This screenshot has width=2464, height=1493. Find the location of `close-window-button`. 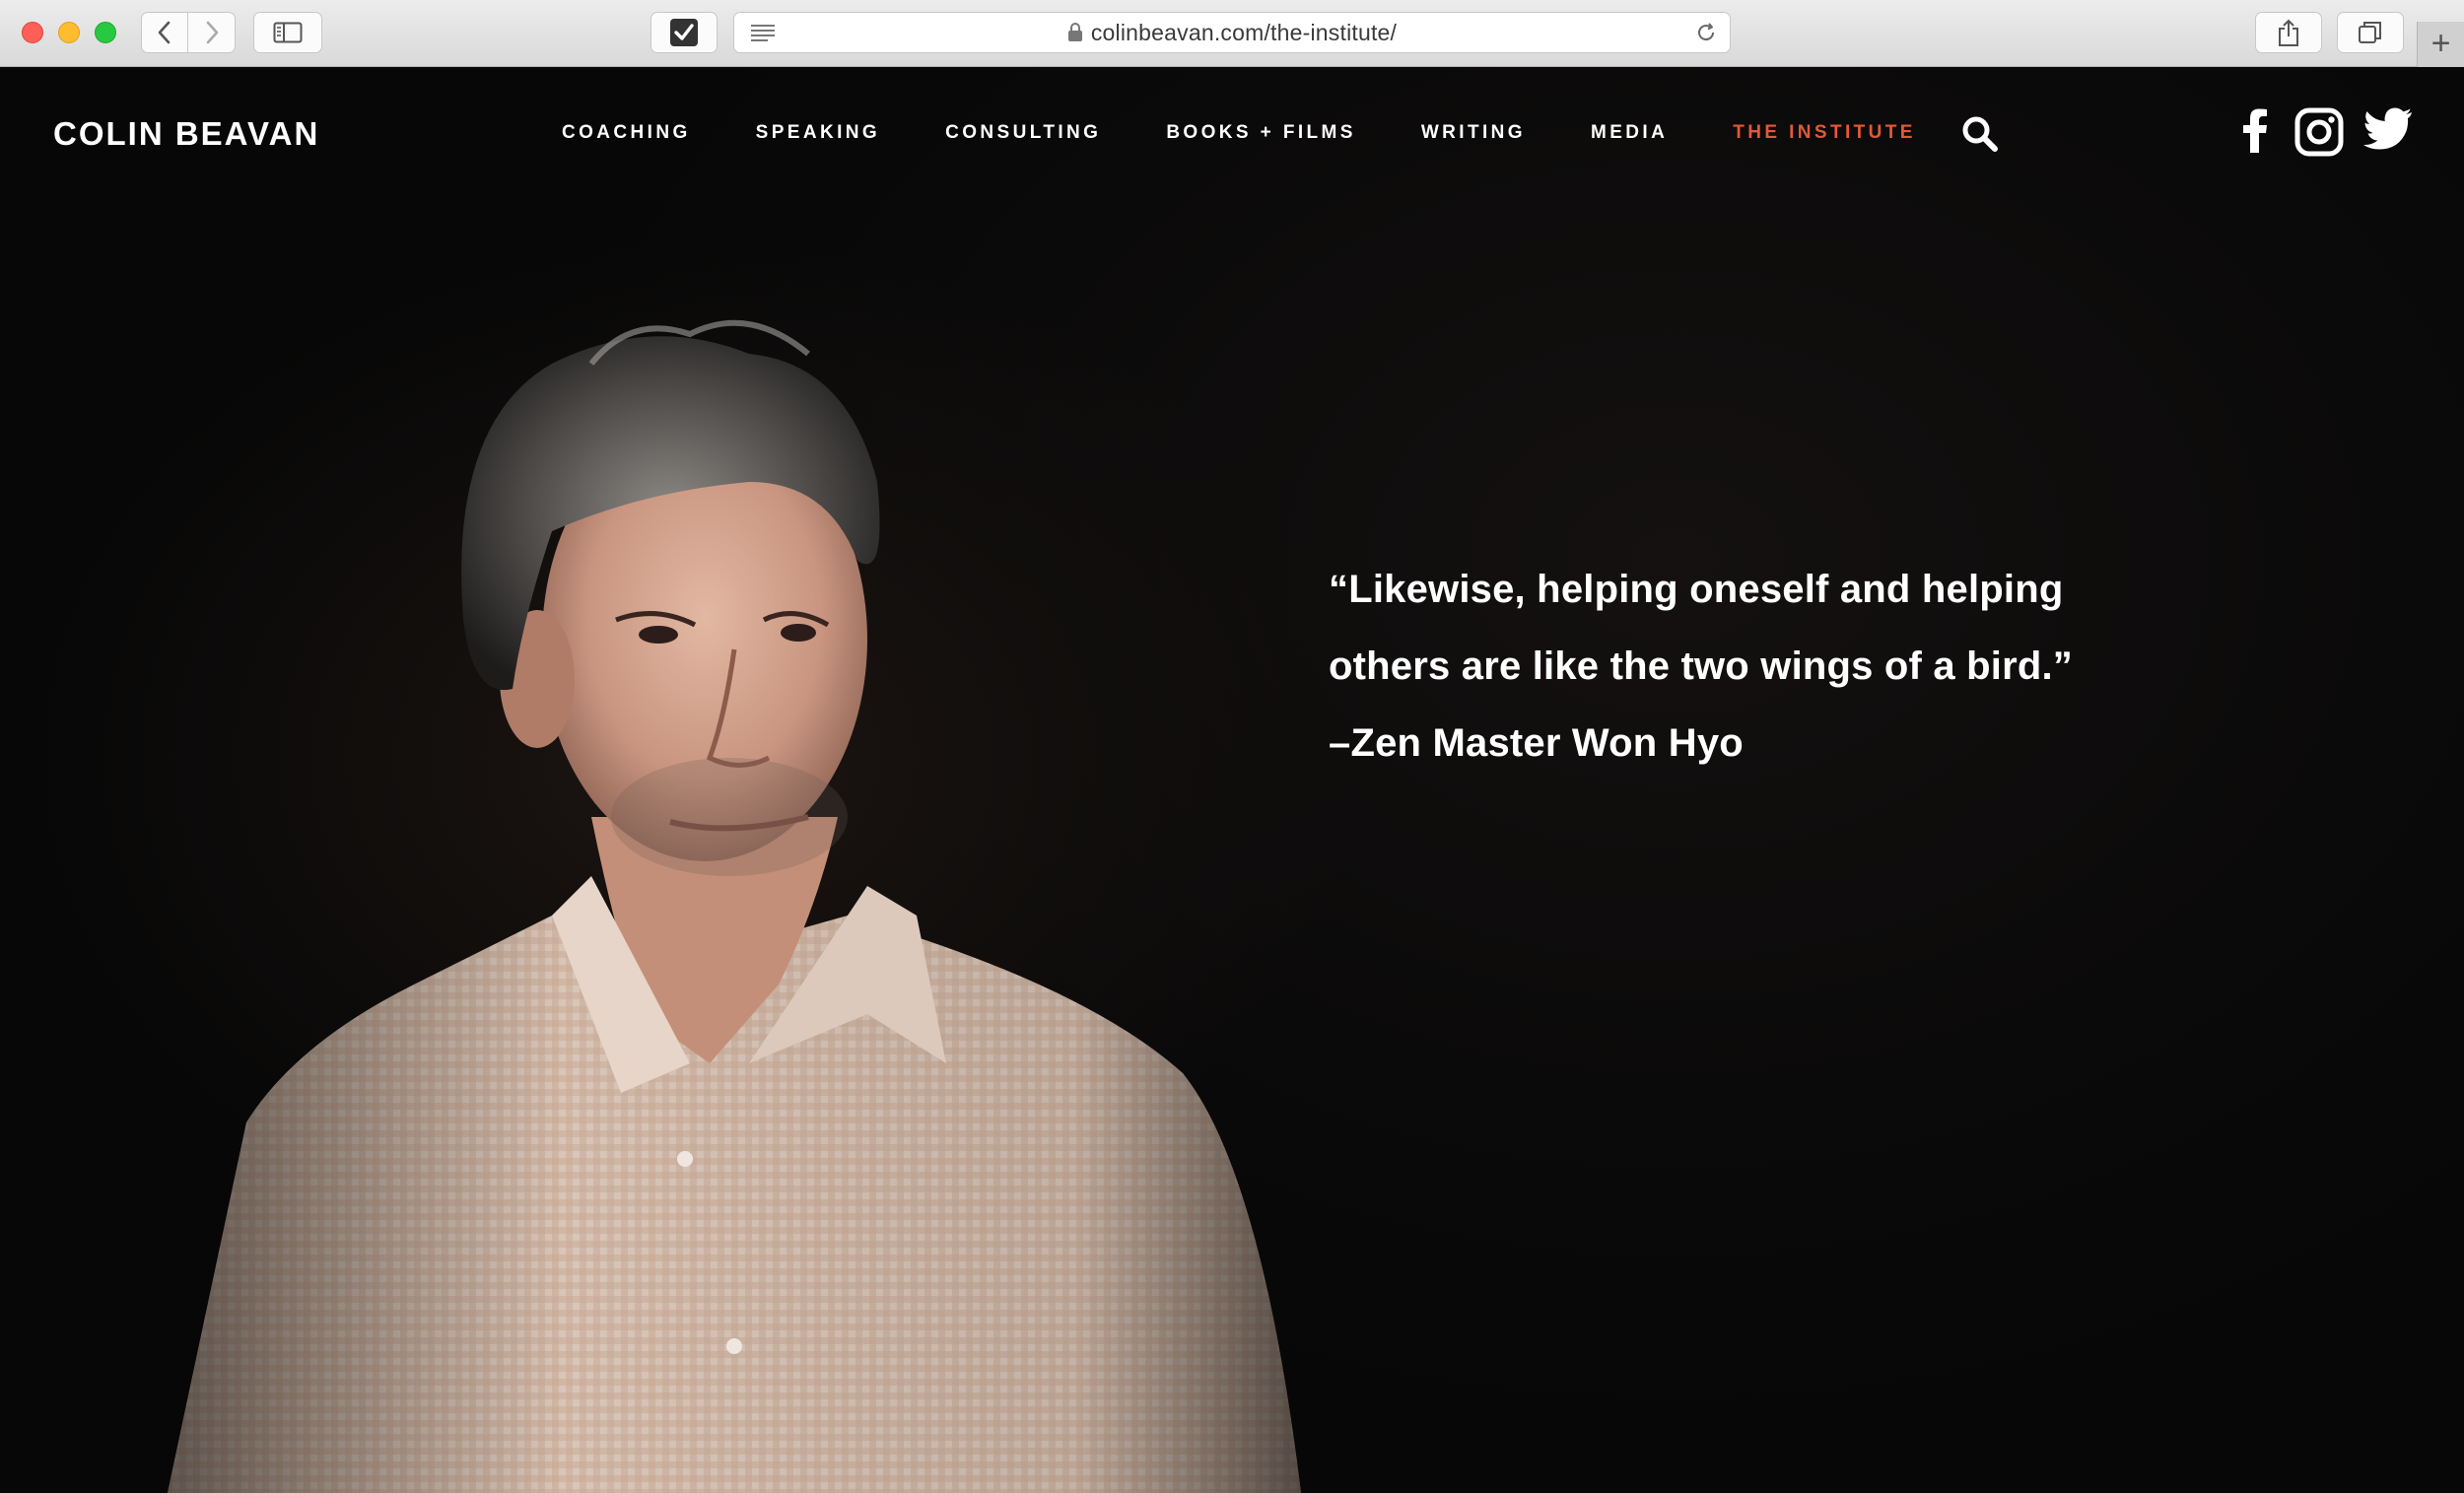

close-window-button is located at coordinates (32, 33).